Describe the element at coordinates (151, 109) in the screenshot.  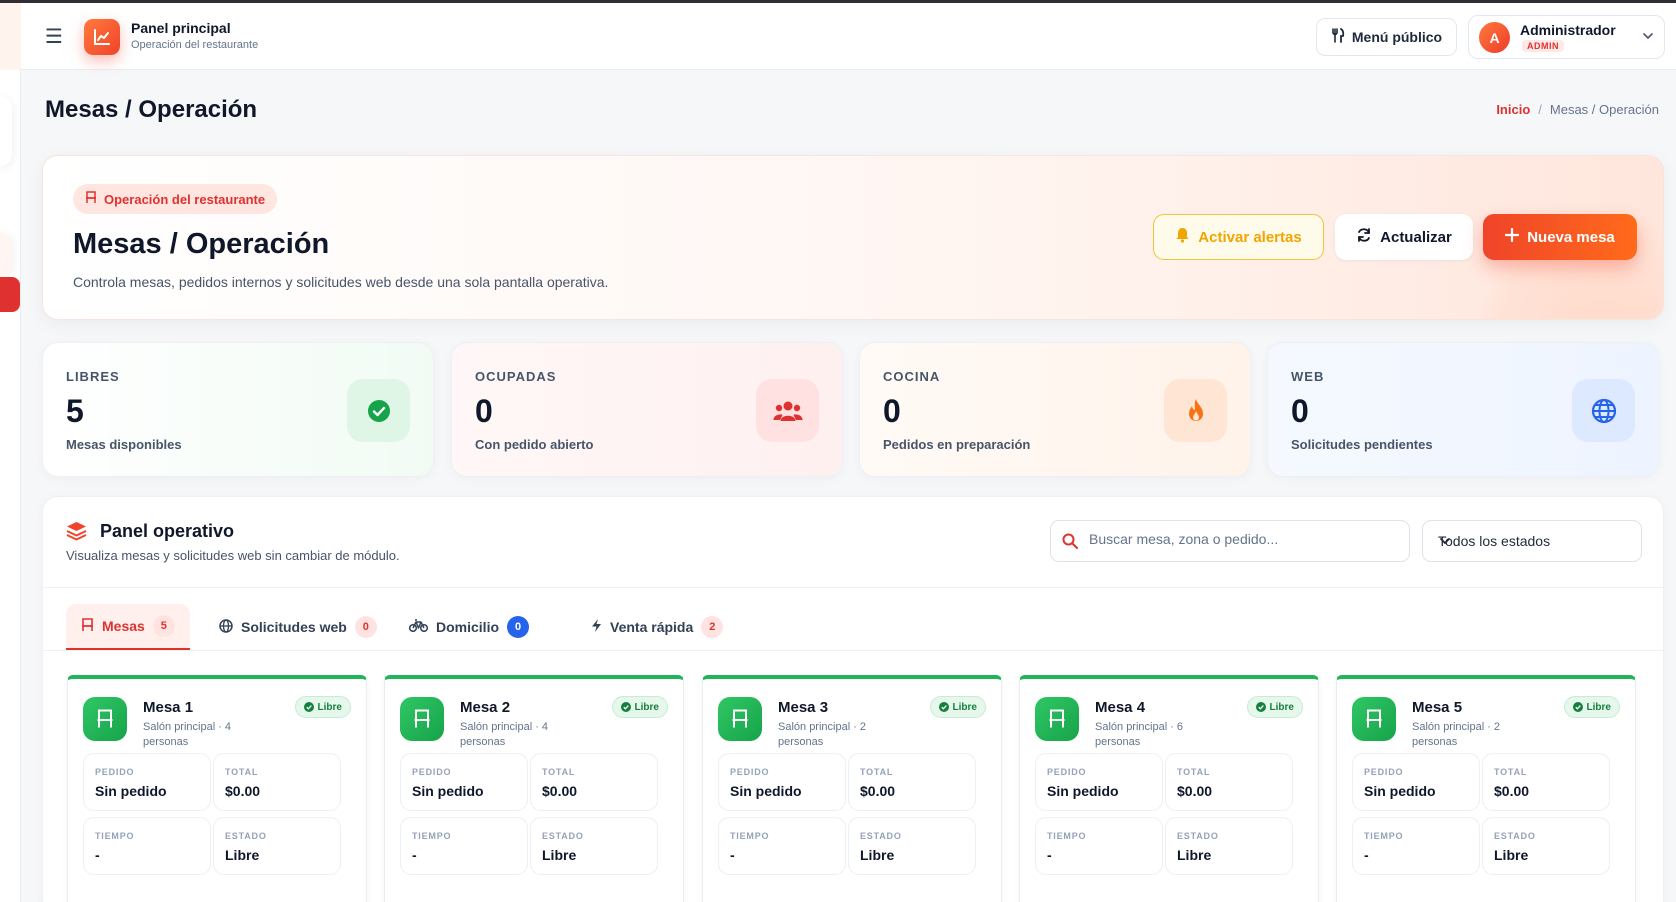
I see `page-title: Mesas / Operación` at that location.